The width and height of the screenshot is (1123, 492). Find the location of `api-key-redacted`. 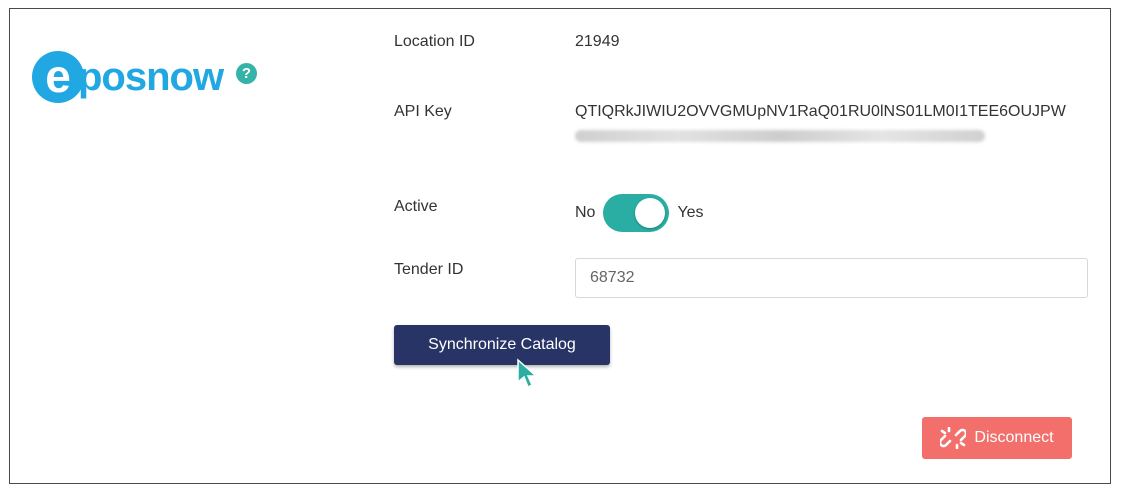

api-key-redacted is located at coordinates (780, 136).